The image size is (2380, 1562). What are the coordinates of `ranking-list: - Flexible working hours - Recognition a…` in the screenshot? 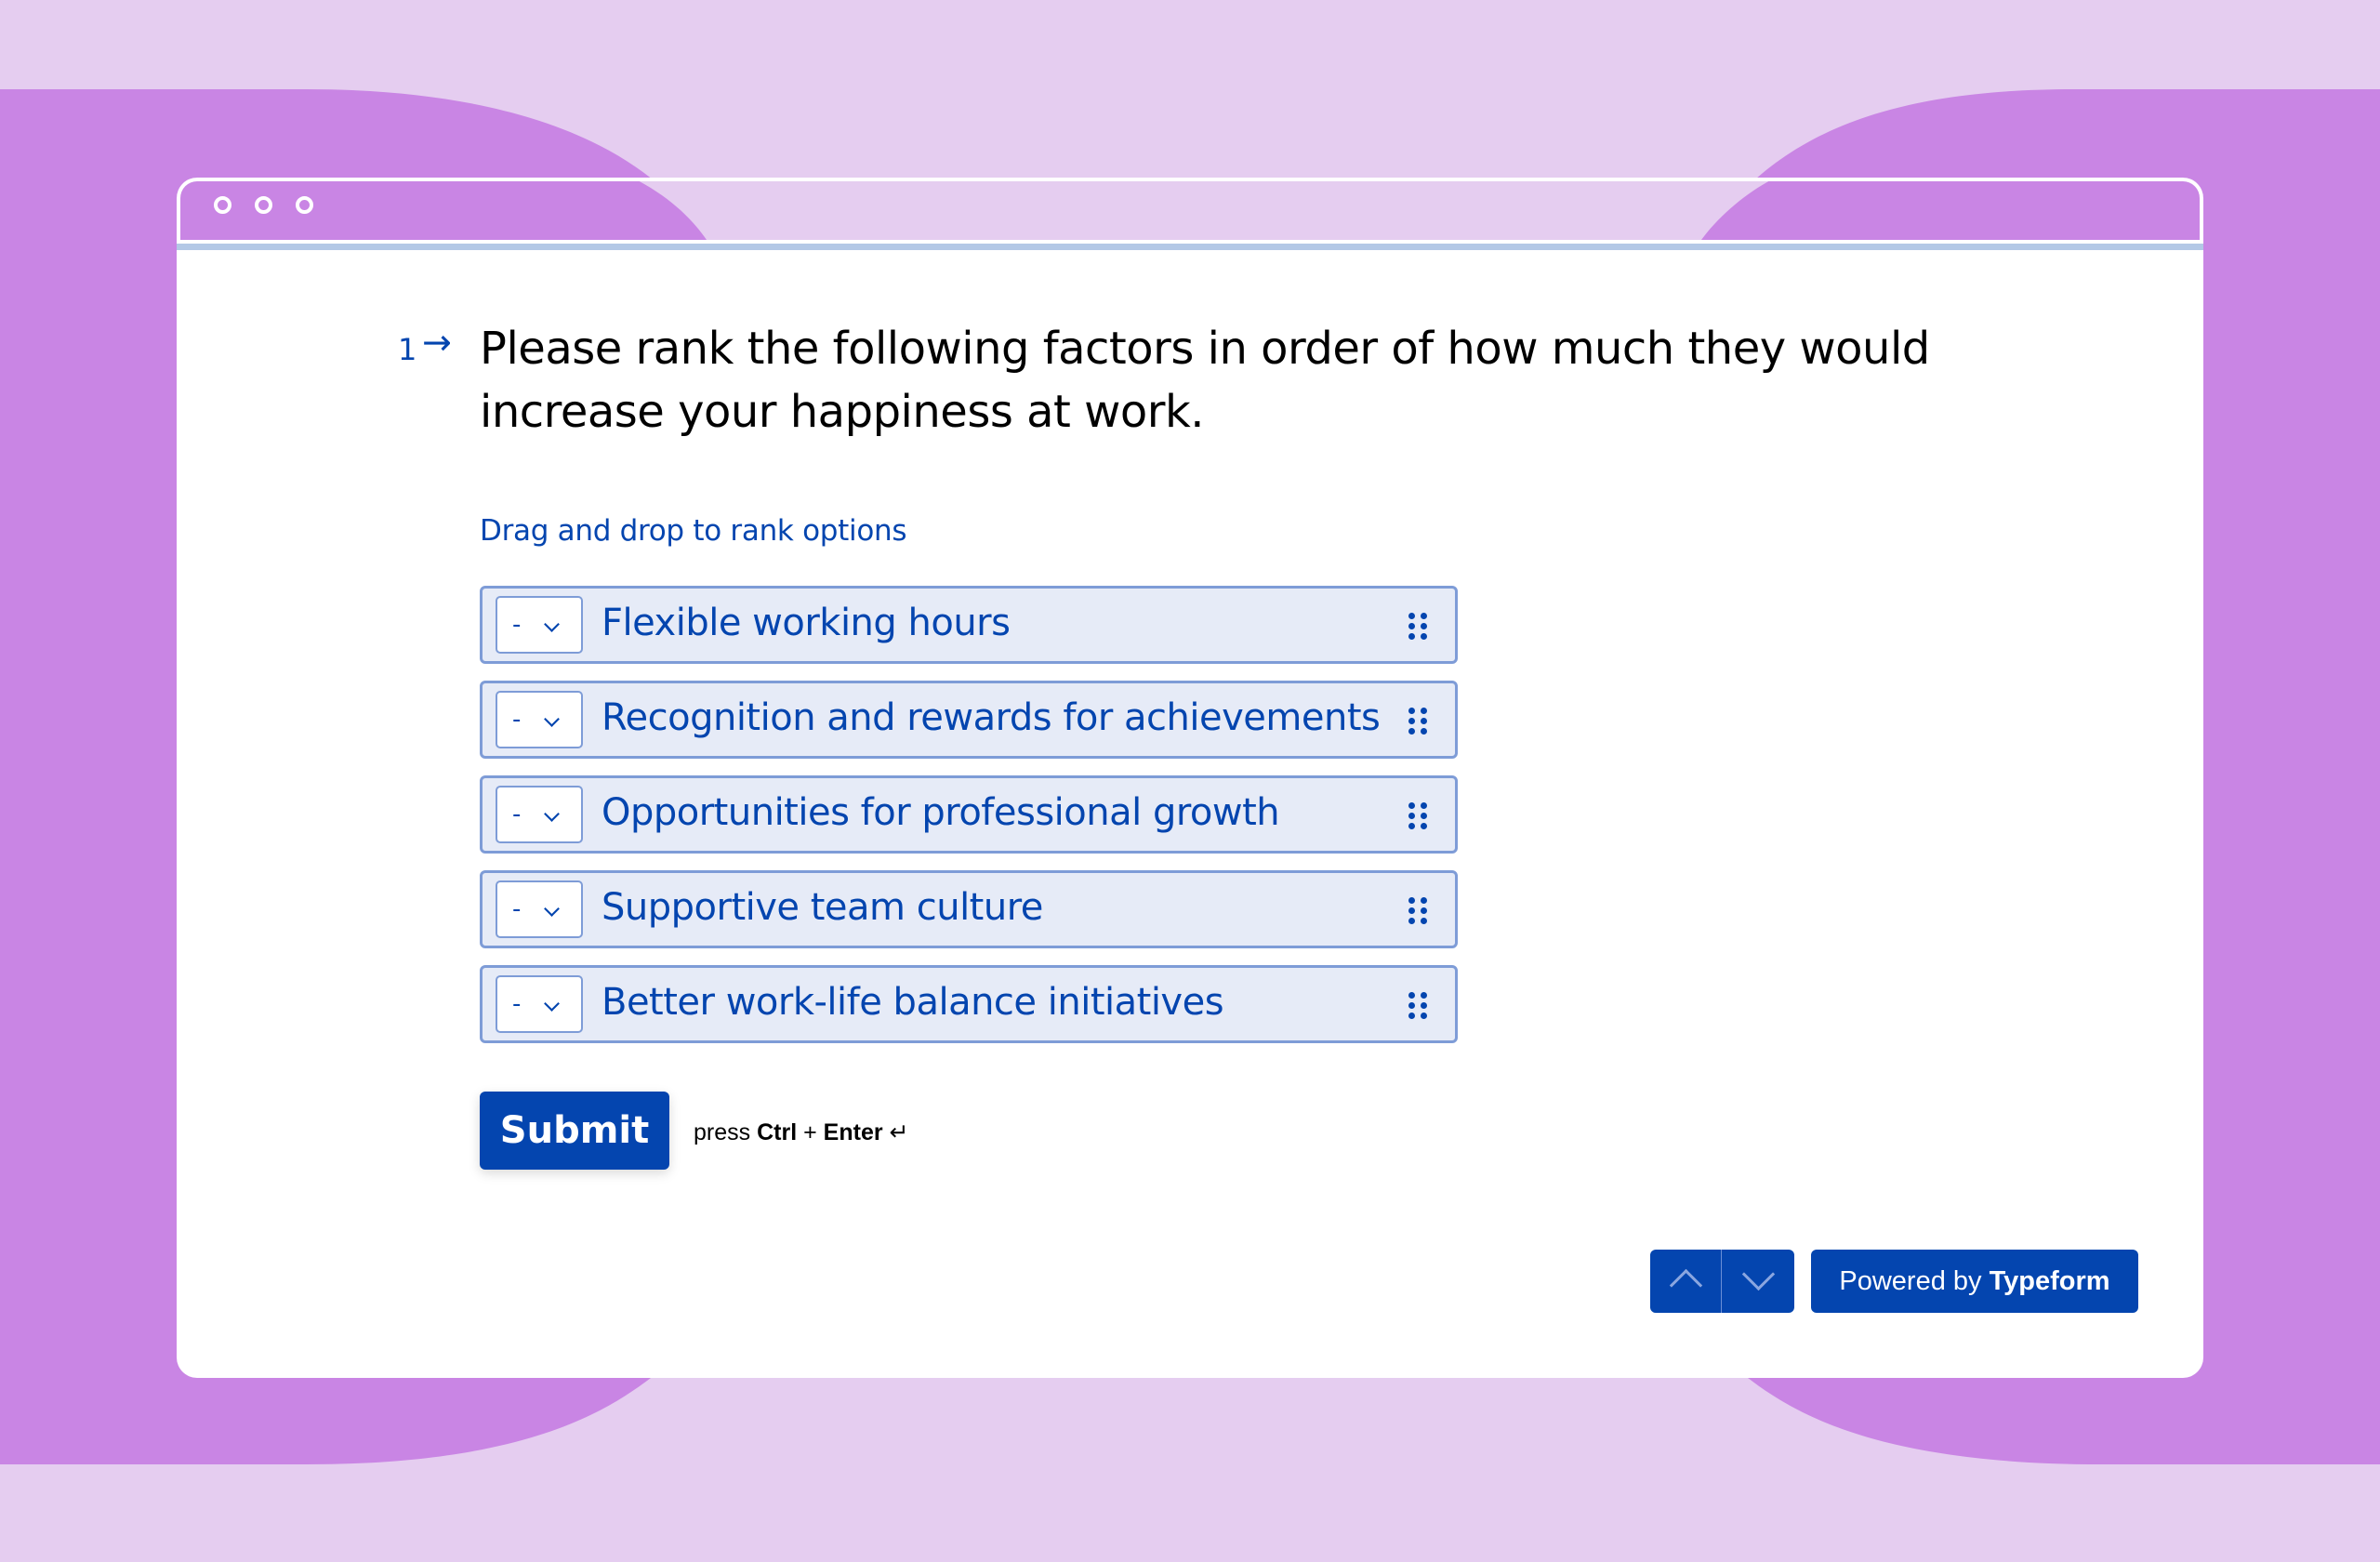 It's located at (969, 823).